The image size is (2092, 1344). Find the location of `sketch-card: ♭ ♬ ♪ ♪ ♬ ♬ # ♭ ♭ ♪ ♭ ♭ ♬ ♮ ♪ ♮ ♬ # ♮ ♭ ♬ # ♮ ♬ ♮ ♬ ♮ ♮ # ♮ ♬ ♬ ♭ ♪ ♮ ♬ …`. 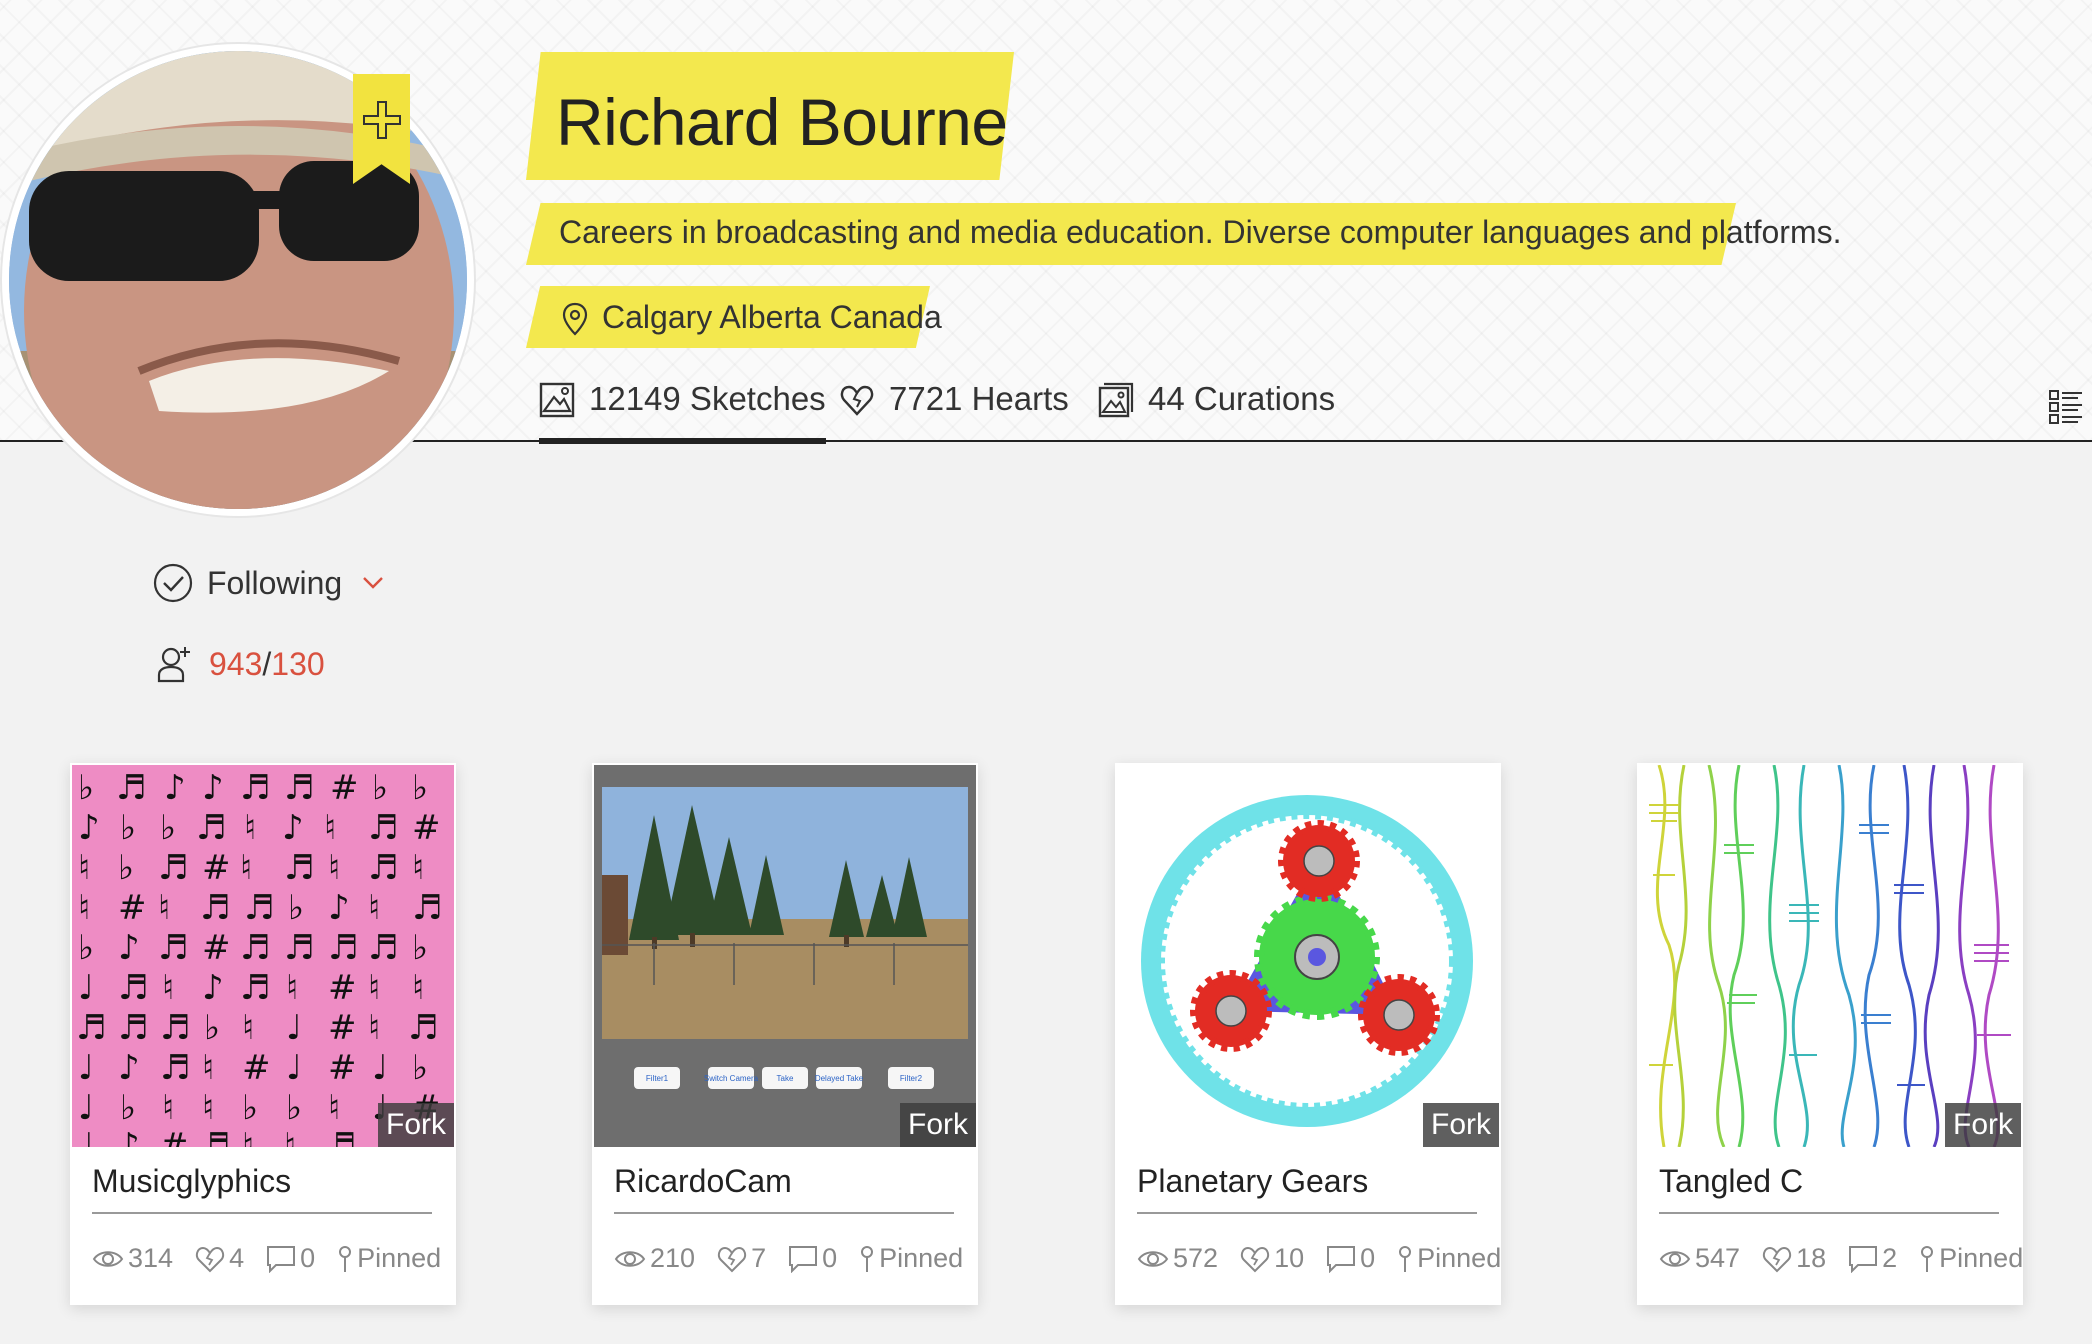

sketch-card: ♭ ♬ ♪ ♪ ♬ ♬ # ♭ ♭ ♪ ♭ ♭ ♬ ♮ ♪ ♮ ♬ # ♮ ♭ ♬ # ♮ ♬ ♮ ♬ ♮ ♮ # ♮ ♬ ♬ ♭ ♪ ♮ ♬ … is located at coordinates (263, 1034).